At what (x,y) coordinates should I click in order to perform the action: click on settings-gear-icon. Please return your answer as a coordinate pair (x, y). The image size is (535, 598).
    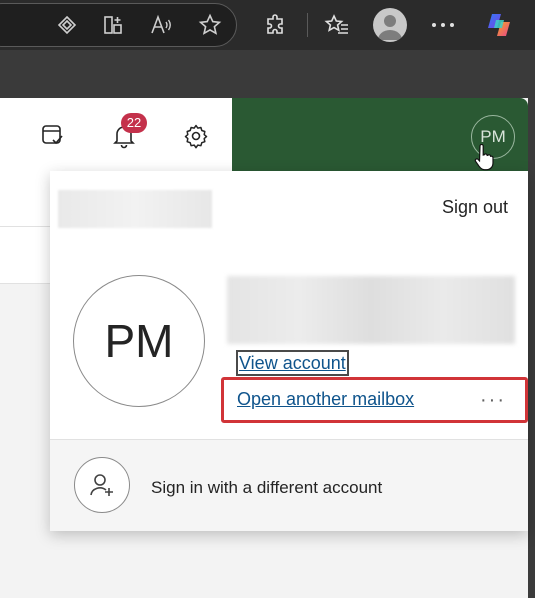
    Looking at the image, I should click on (196, 136).